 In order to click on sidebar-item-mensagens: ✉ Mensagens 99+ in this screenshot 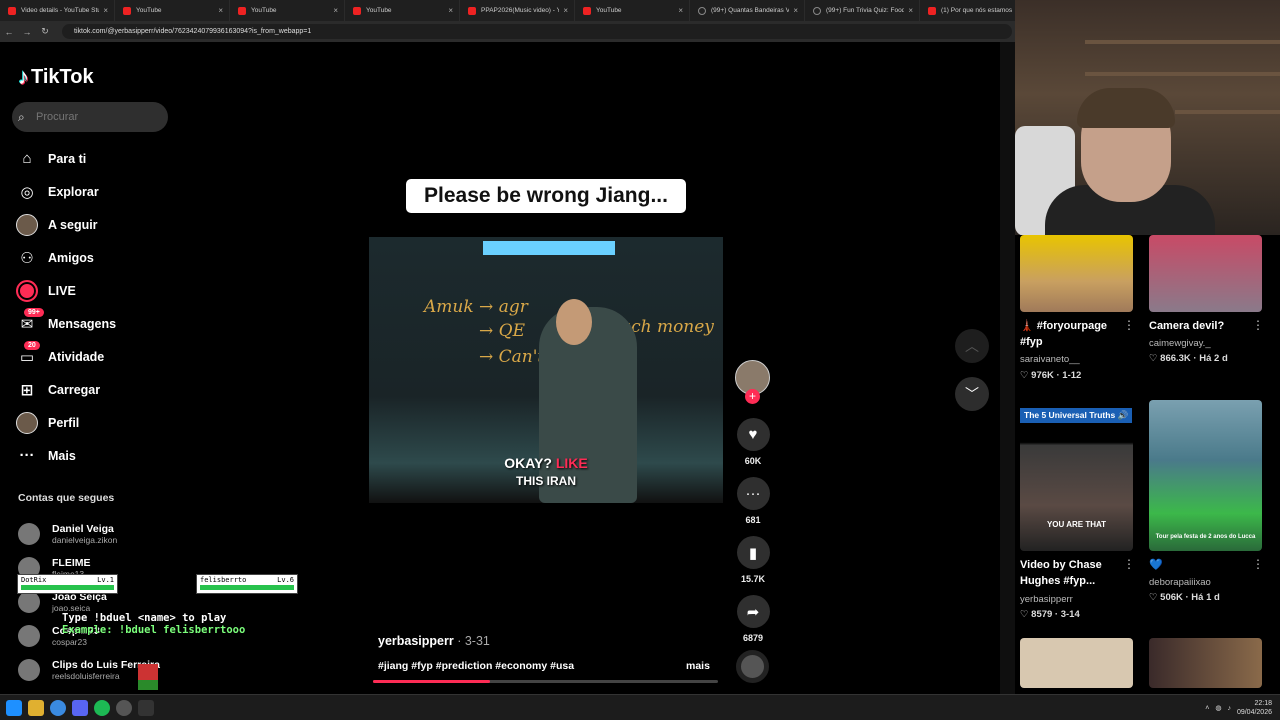, I will do `click(66, 323)`.